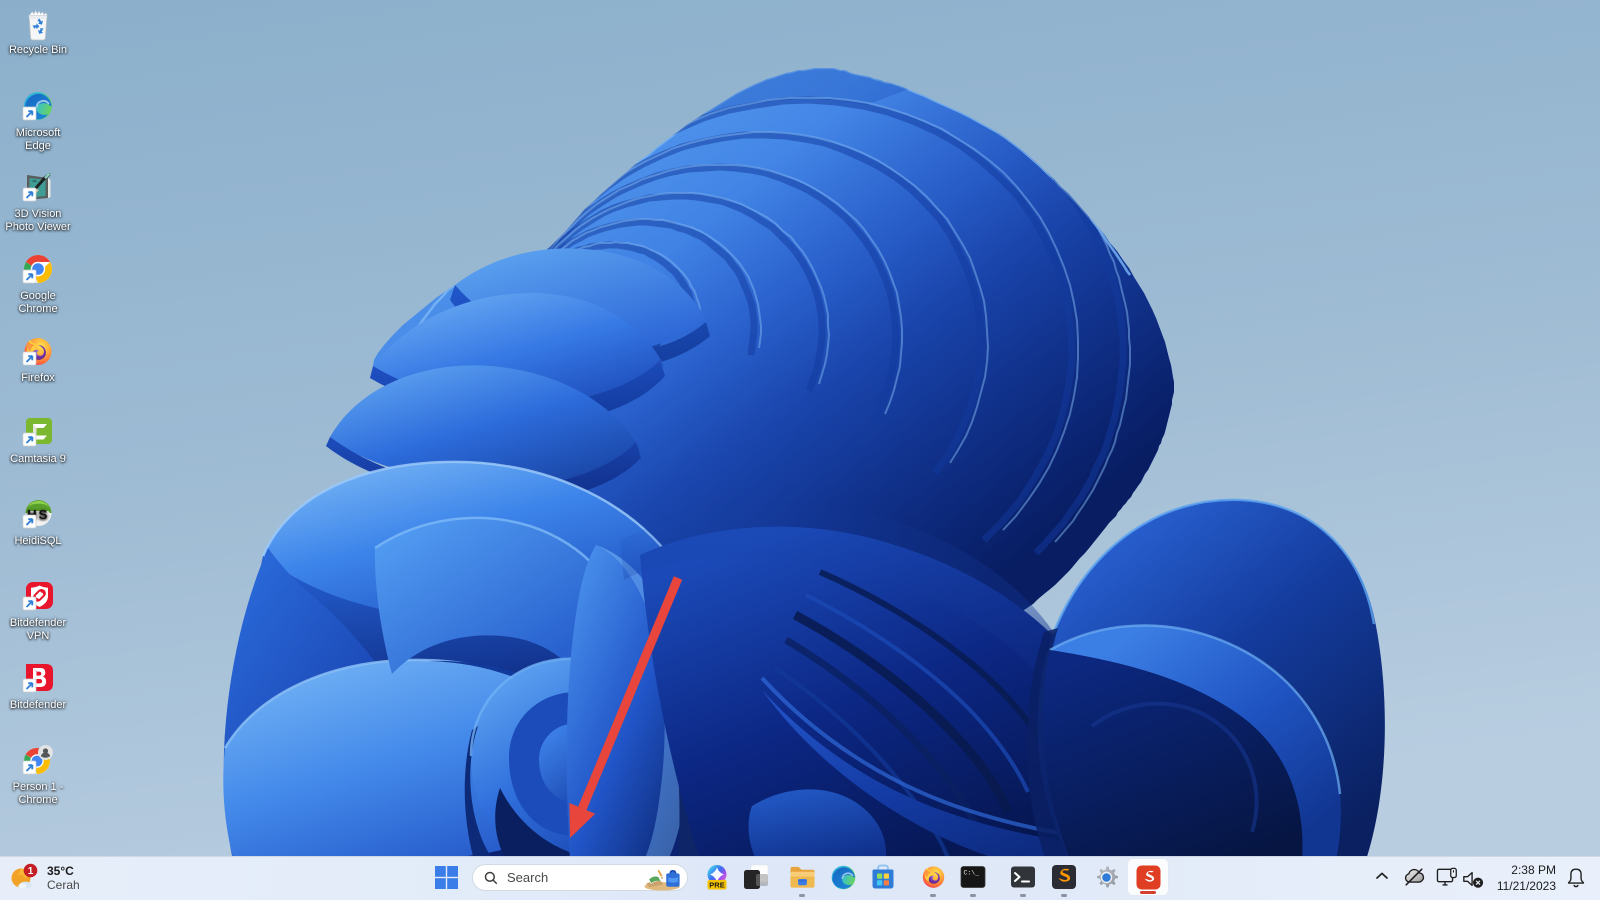  What do you see at coordinates (43, 514) in the screenshot?
I see `svg-text: S` at bounding box center [43, 514].